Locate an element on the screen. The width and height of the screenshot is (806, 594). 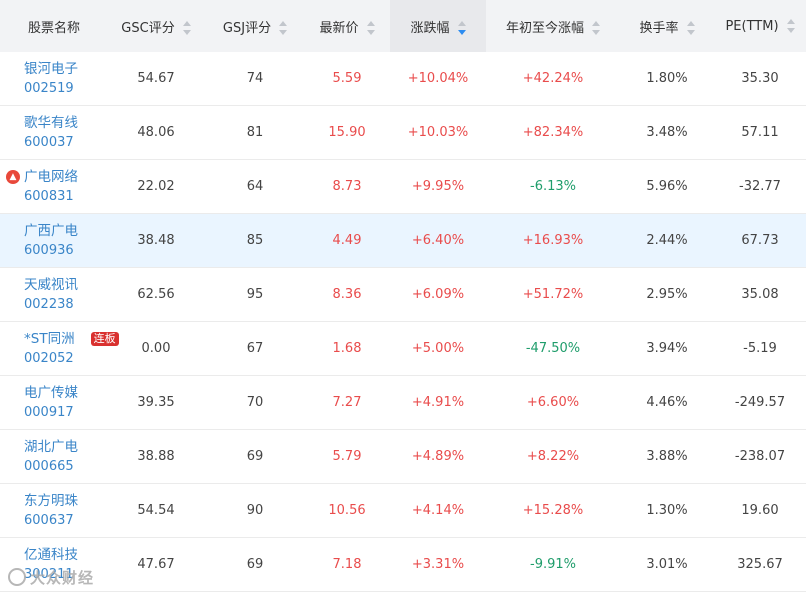
turnover-rate: 3.48% is located at coordinates (667, 132).